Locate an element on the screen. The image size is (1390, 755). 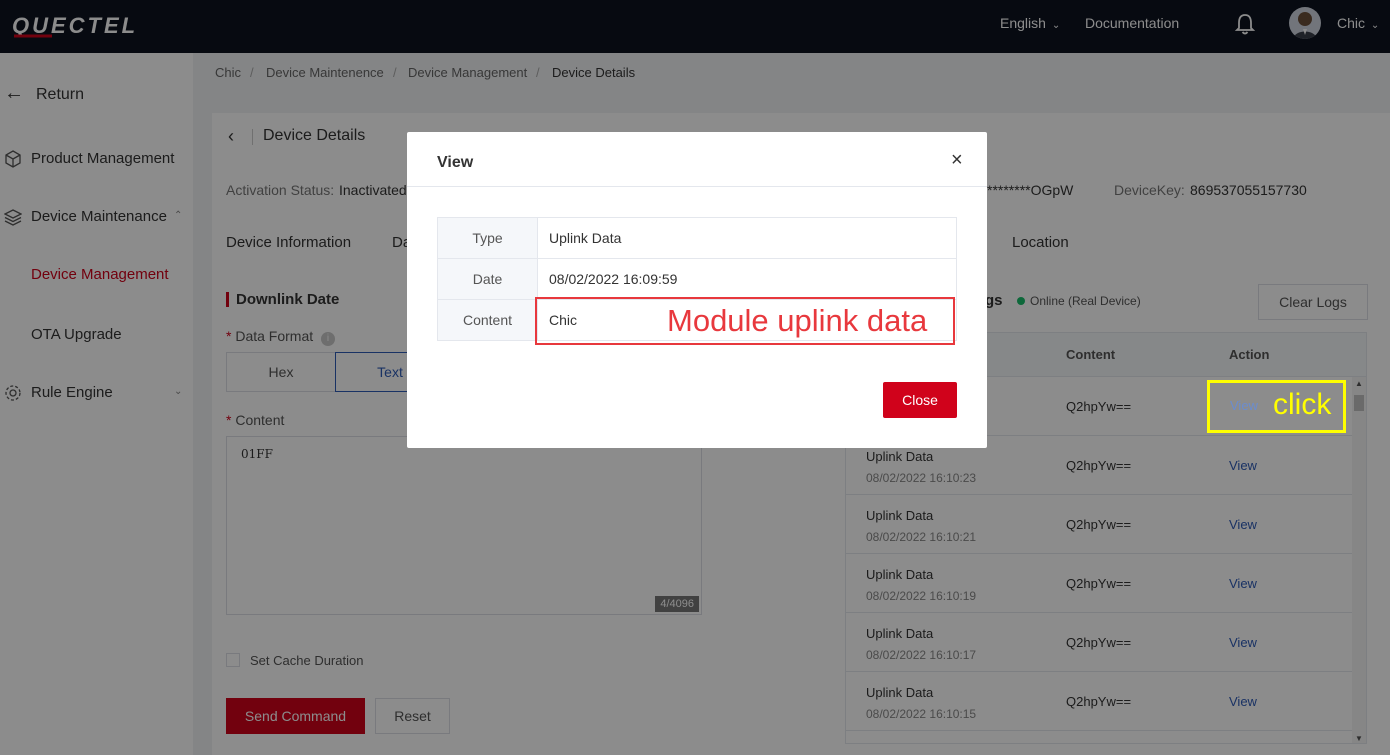
close-icon: × is located at coordinates (957, 160).